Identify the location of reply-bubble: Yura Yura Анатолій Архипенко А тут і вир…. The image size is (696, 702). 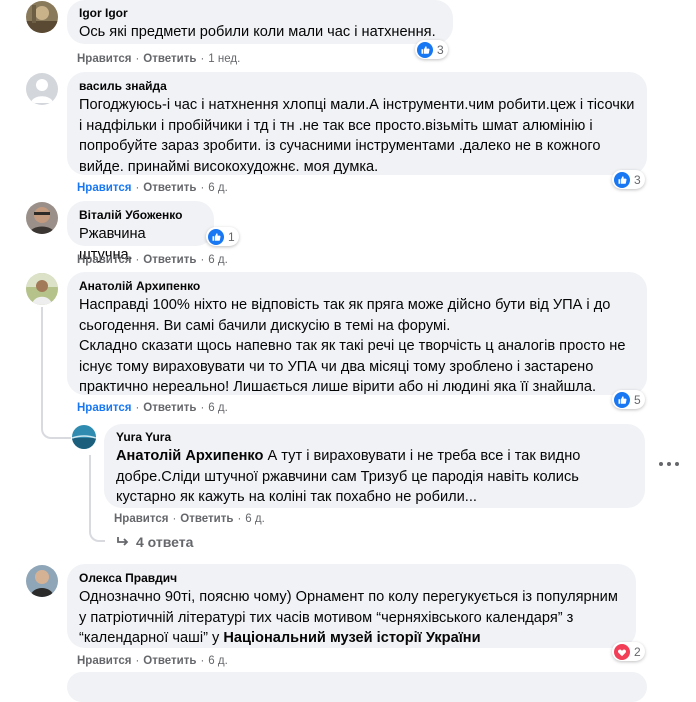
(374, 466).